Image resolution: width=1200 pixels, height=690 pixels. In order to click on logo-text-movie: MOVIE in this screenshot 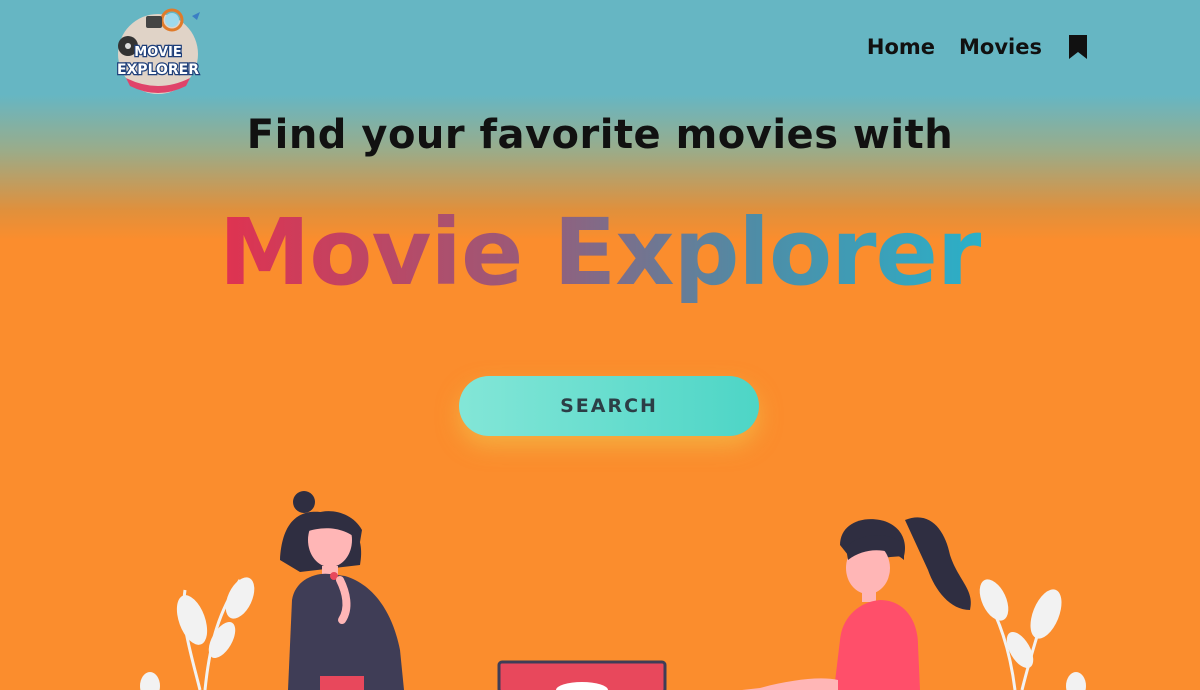, I will do `click(157, 52)`.